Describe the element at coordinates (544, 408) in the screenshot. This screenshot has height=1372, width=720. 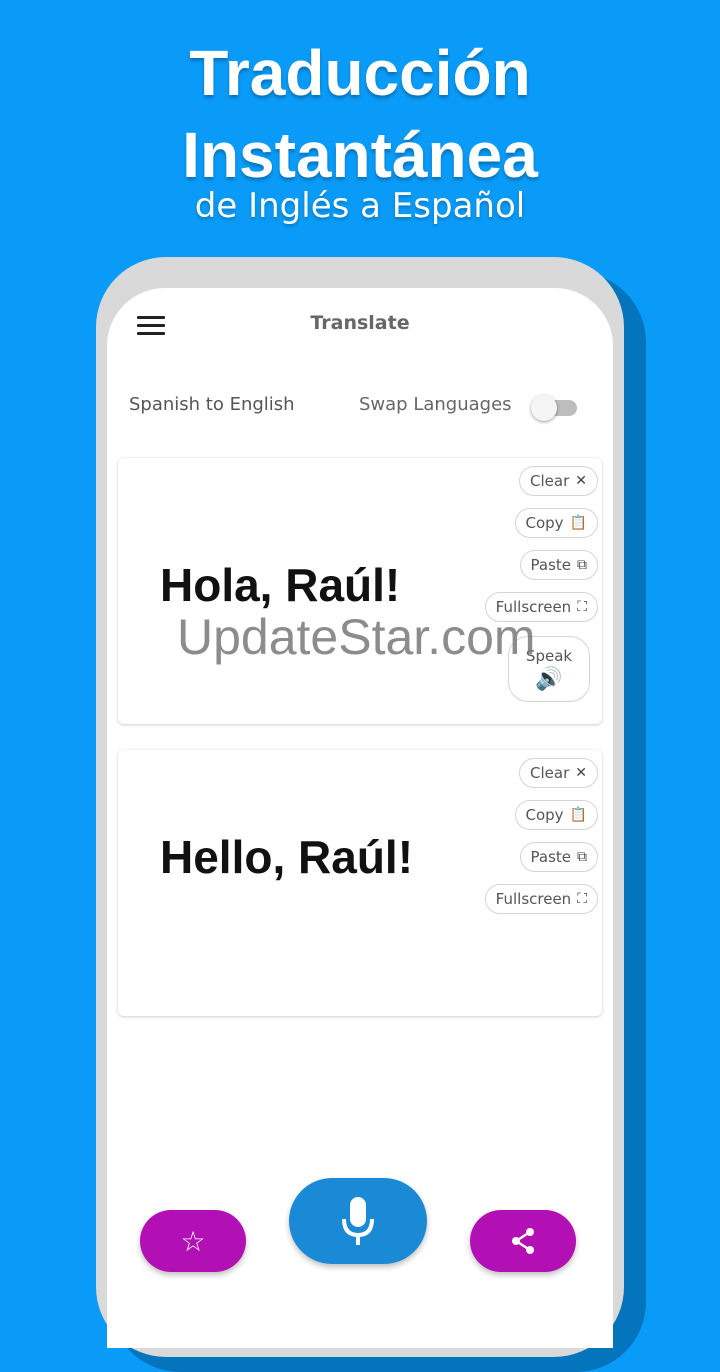
I see `toggle-thumb` at that location.